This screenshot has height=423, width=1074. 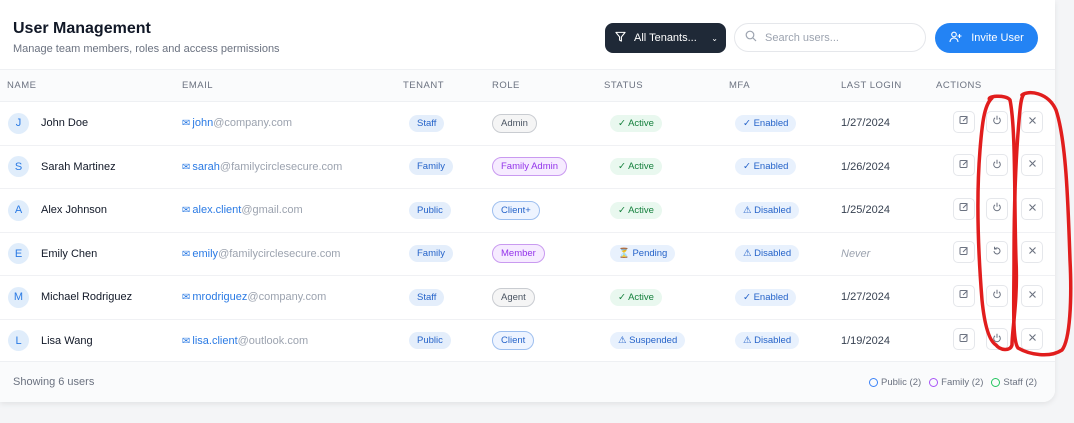 I want to click on column-header-status: STATUS, so click(x=666, y=85).